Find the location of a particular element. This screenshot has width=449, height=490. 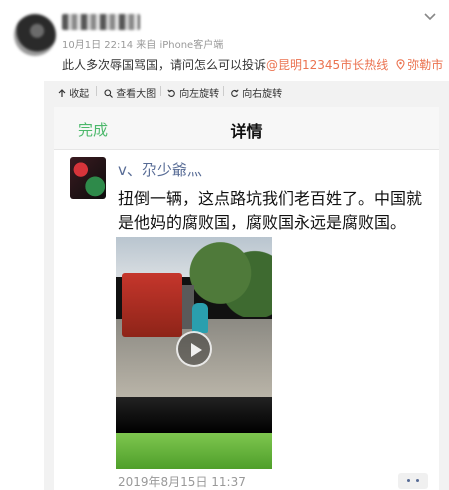

view-large-button: 查看大图 is located at coordinates (130, 92).